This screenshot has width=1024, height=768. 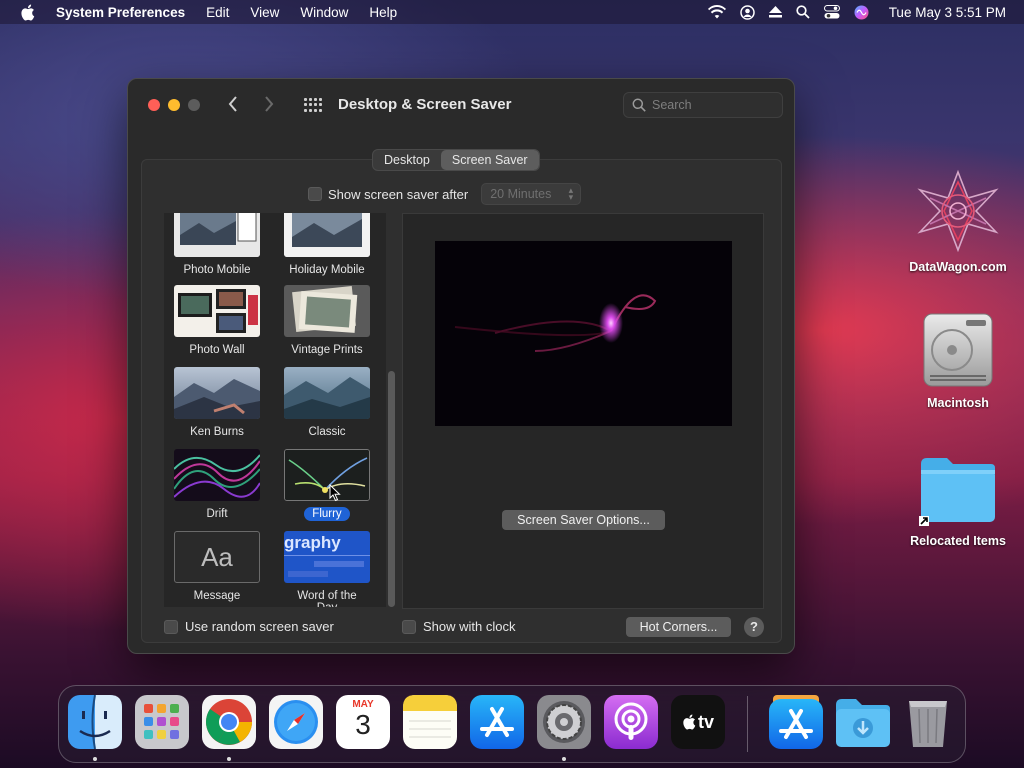 I want to click on wifi-icon, so click(x=716, y=12).